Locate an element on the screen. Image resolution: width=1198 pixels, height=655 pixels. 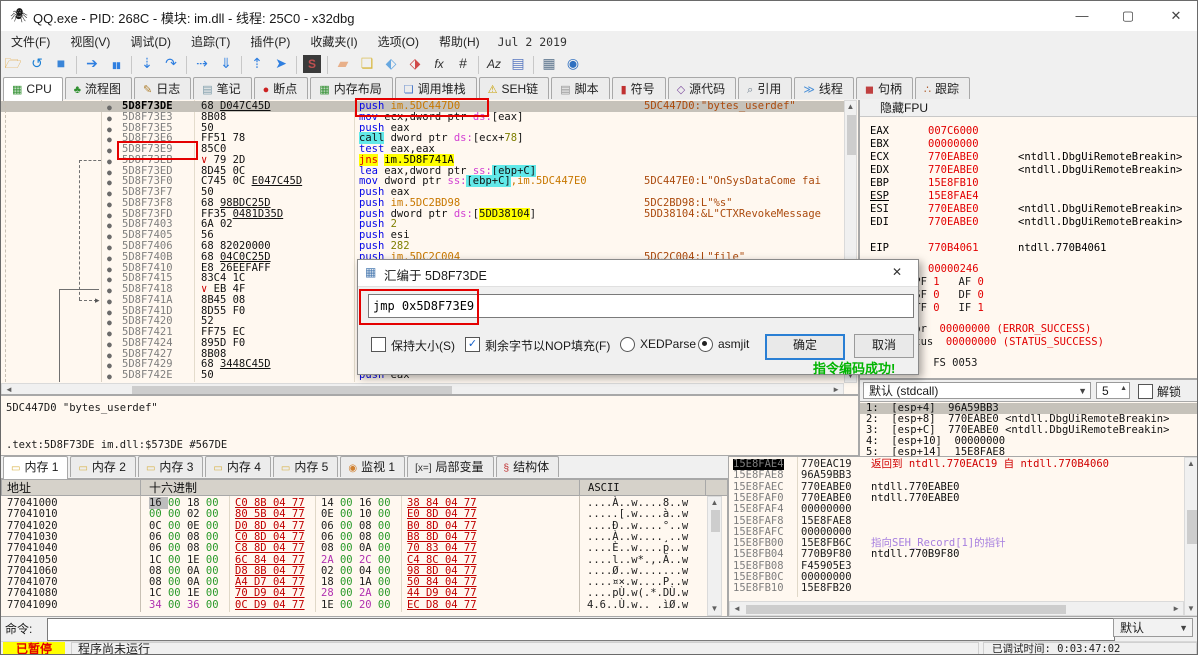
calculator-icon: ▦ is located at coordinates (549, 63).